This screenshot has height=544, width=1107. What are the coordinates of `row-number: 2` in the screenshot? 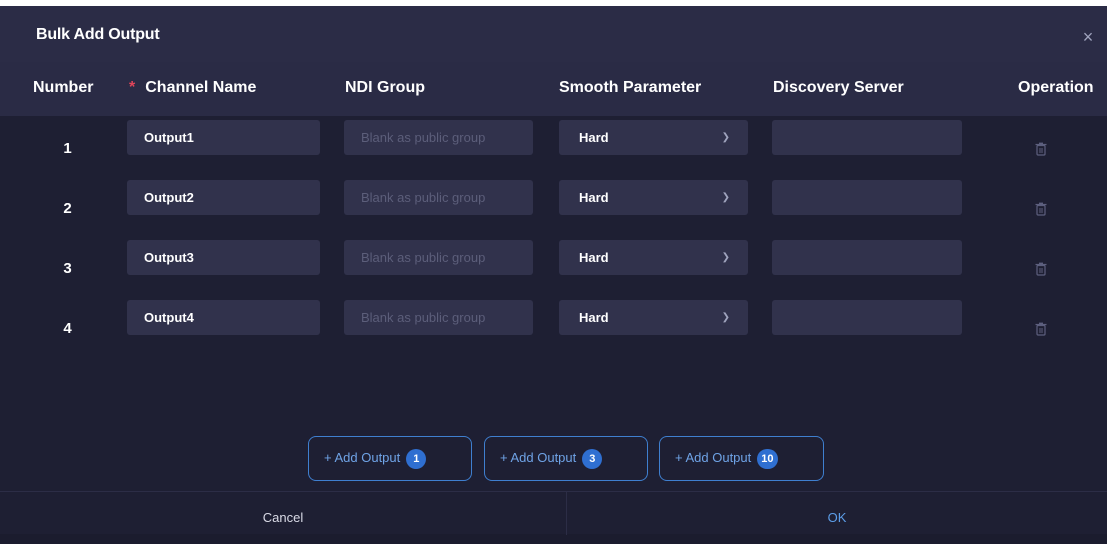 It's located at (67, 208).